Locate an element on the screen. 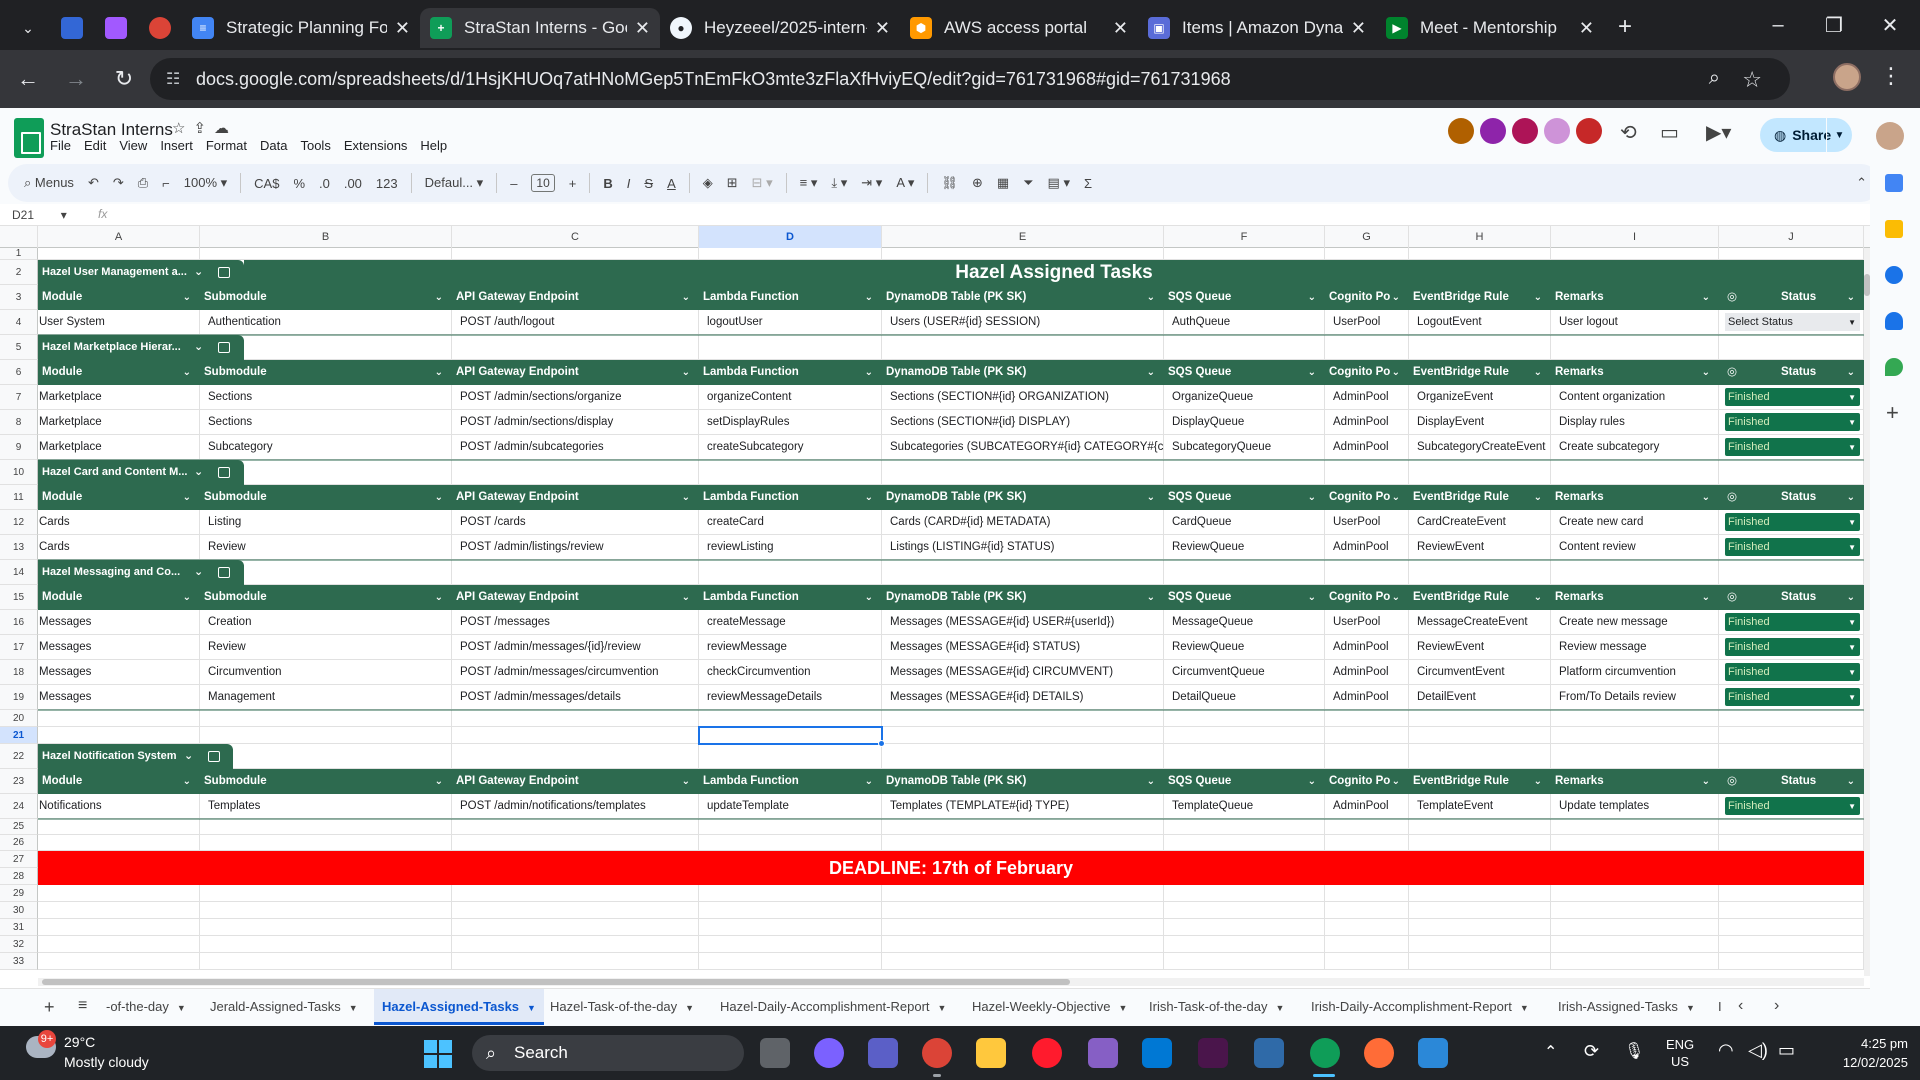 Image resolution: width=1920 pixels, height=1080 pixels. table-cell: Messages is located at coordinates (119, 672).